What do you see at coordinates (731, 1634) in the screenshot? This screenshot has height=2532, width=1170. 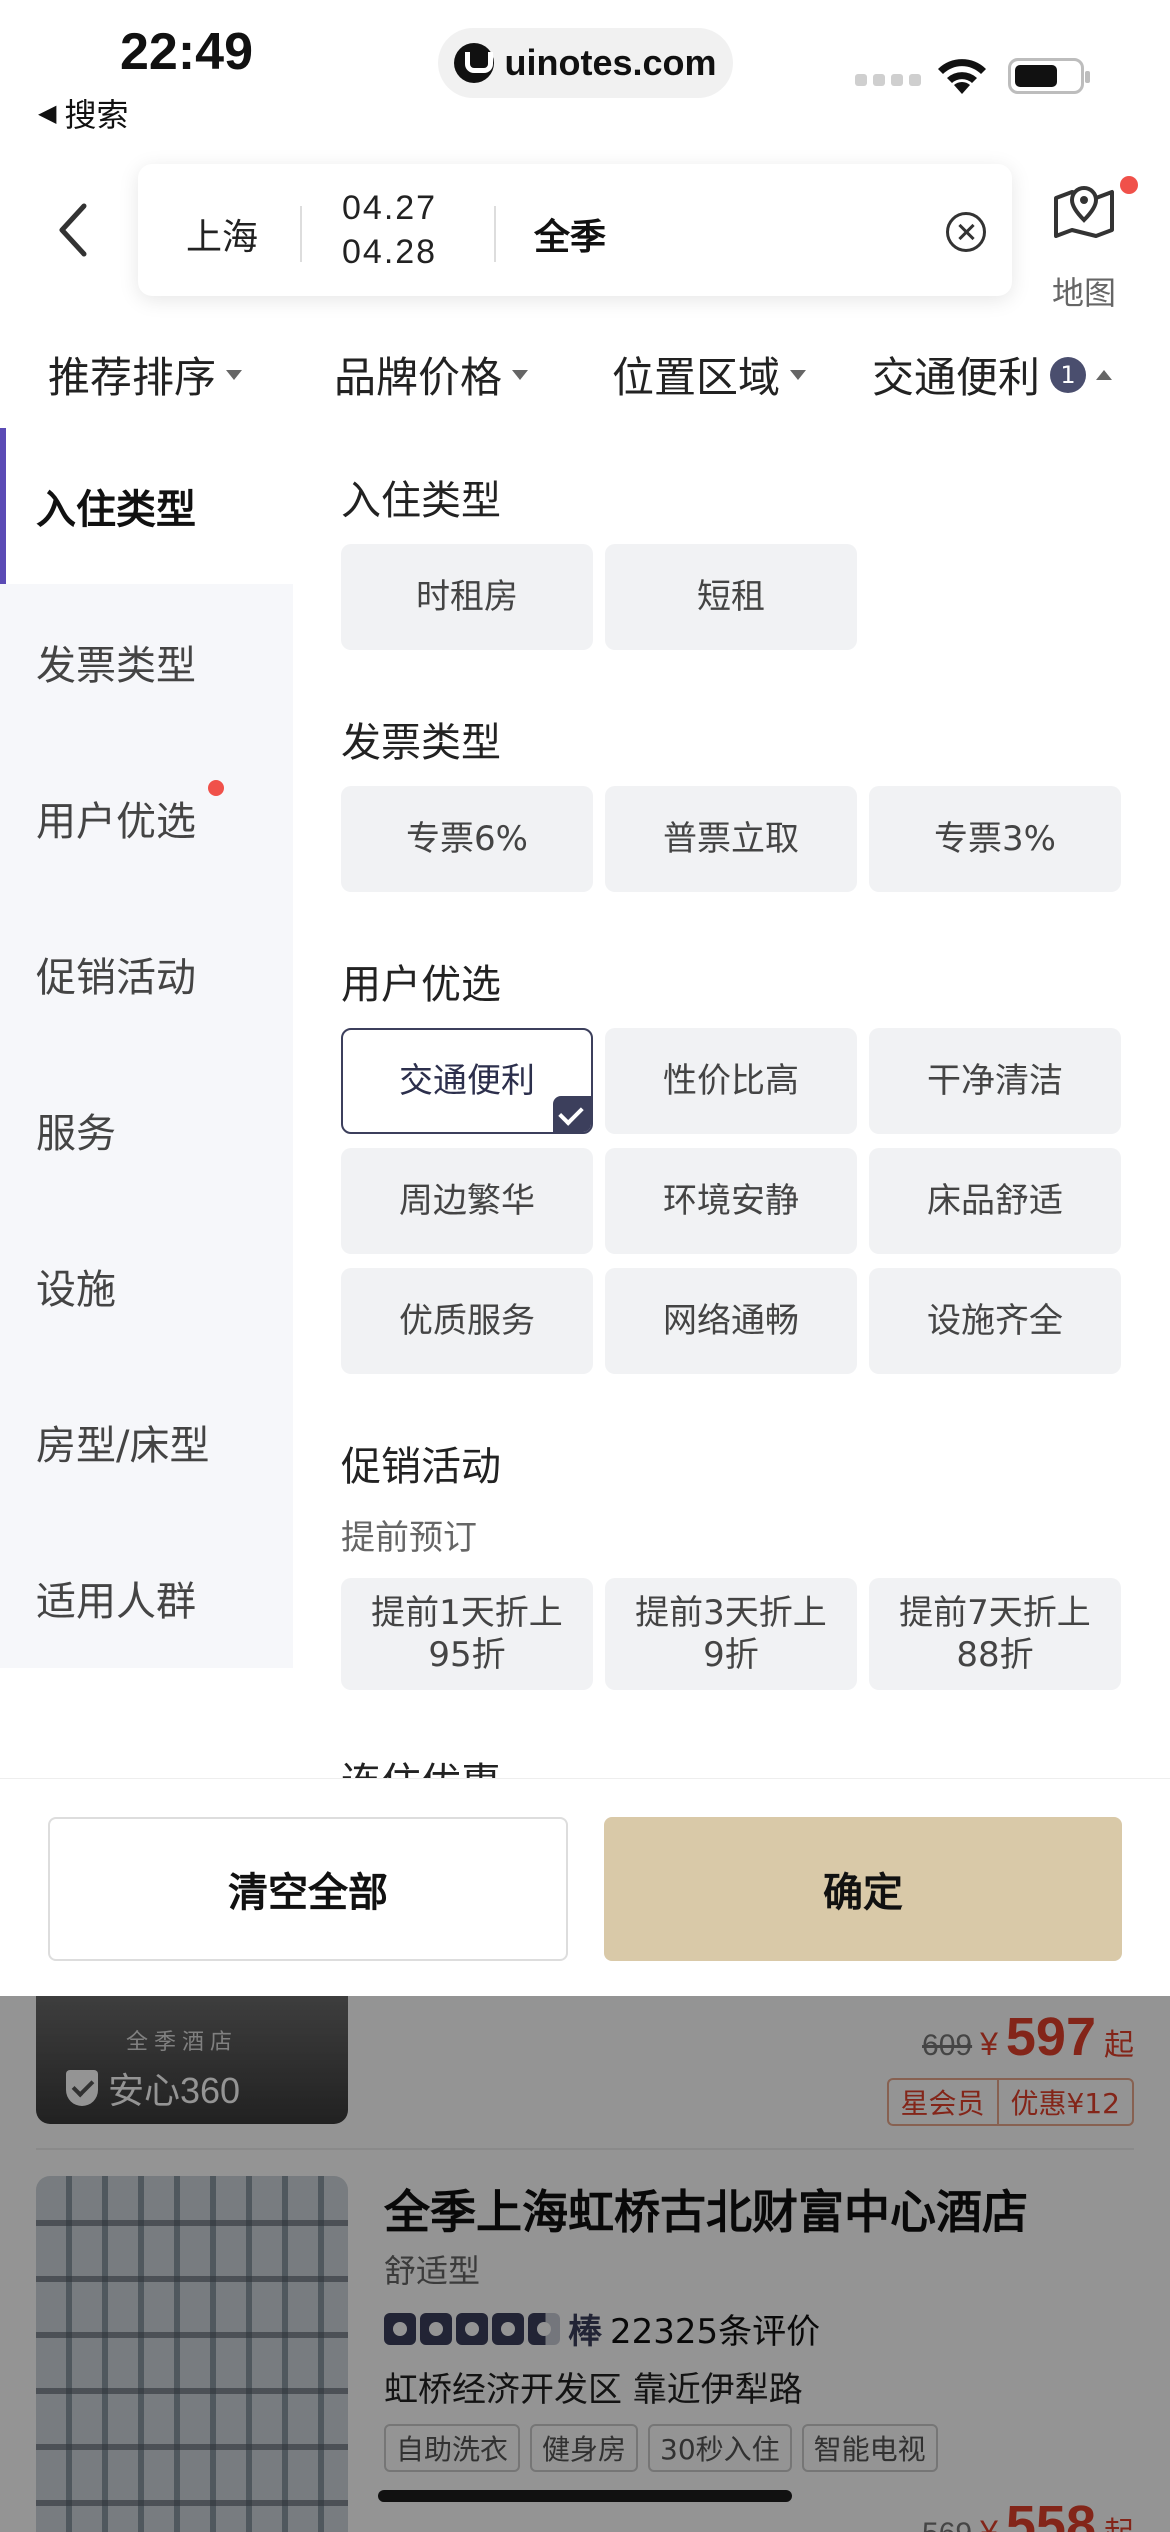 I see `option-chip: 提前3天折上9折` at bounding box center [731, 1634].